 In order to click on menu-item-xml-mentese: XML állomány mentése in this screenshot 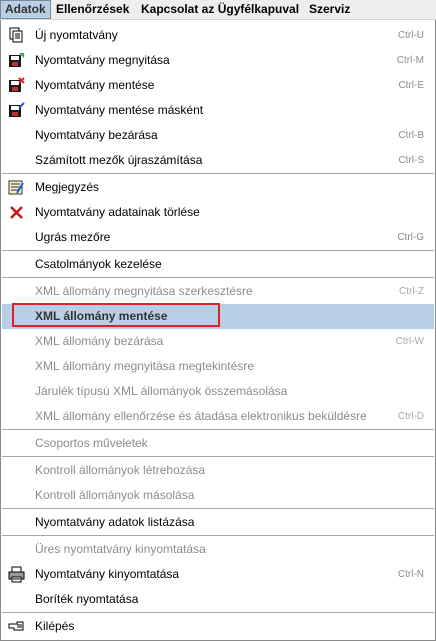, I will do `click(218, 316)`.